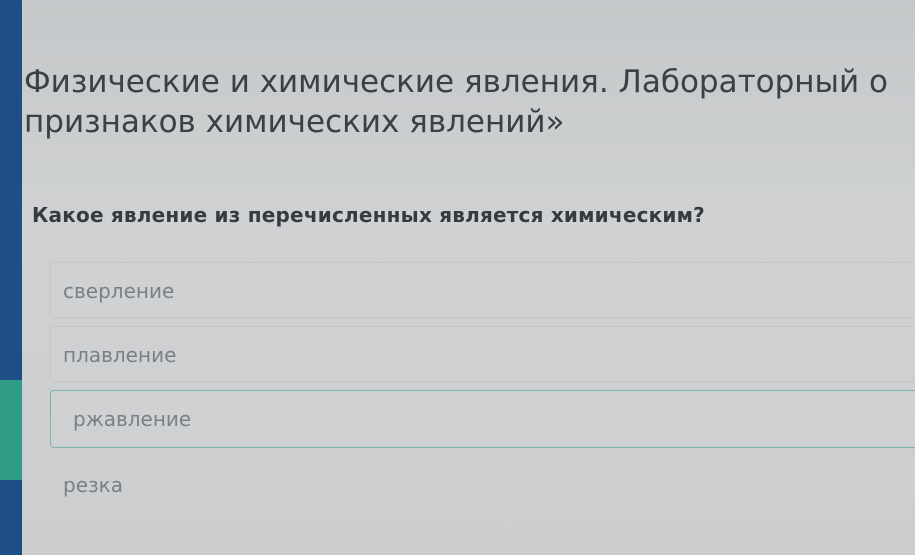 The height and width of the screenshot is (555, 915). Describe the element at coordinates (482, 354) in the screenshot. I see `answer-option-2: плавление` at that location.